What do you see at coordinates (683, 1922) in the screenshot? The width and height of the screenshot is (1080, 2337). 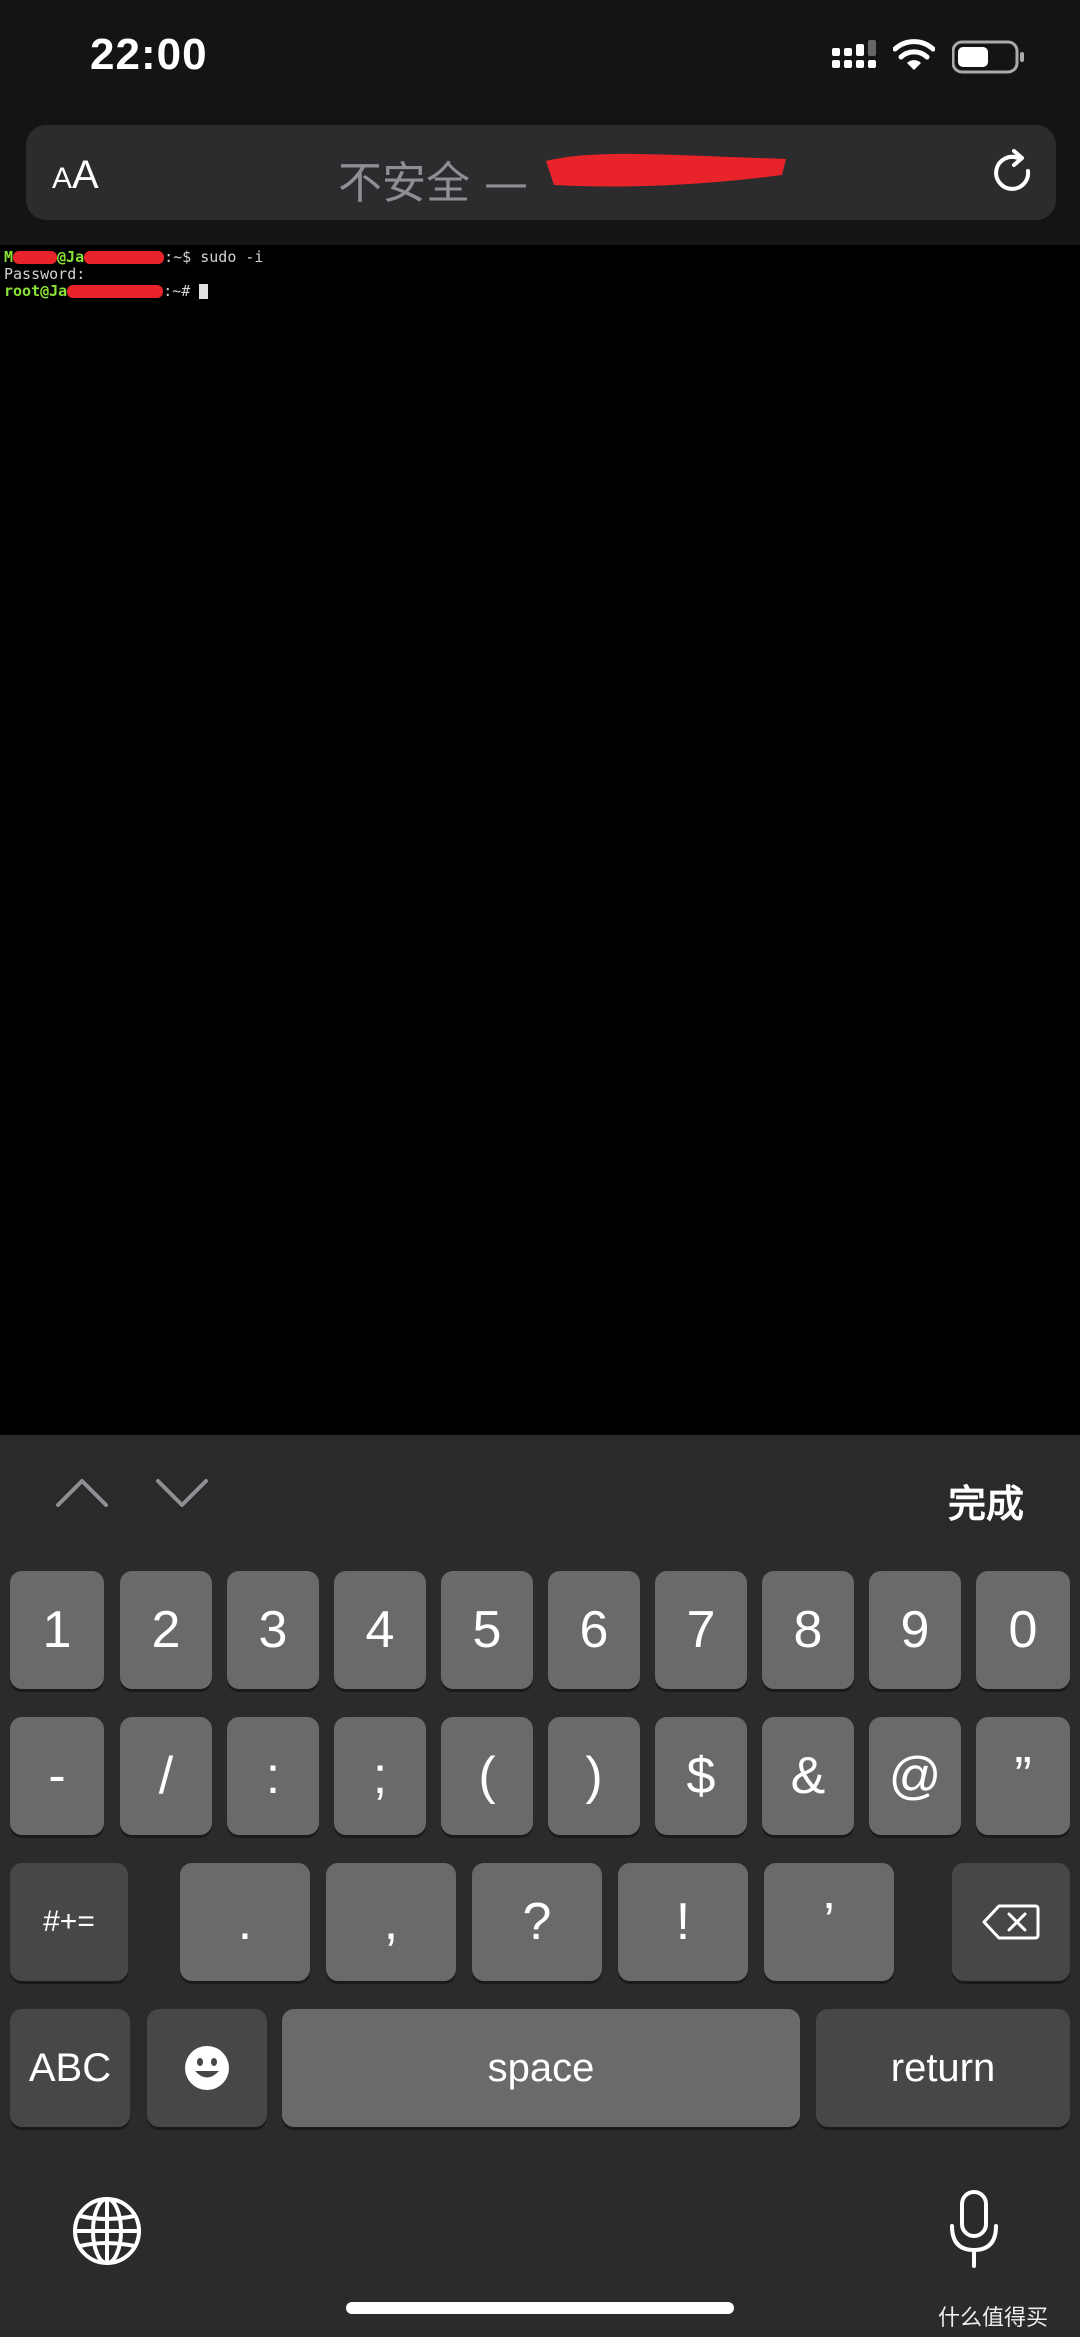 I see `key-exclamation: !` at bounding box center [683, 1922].